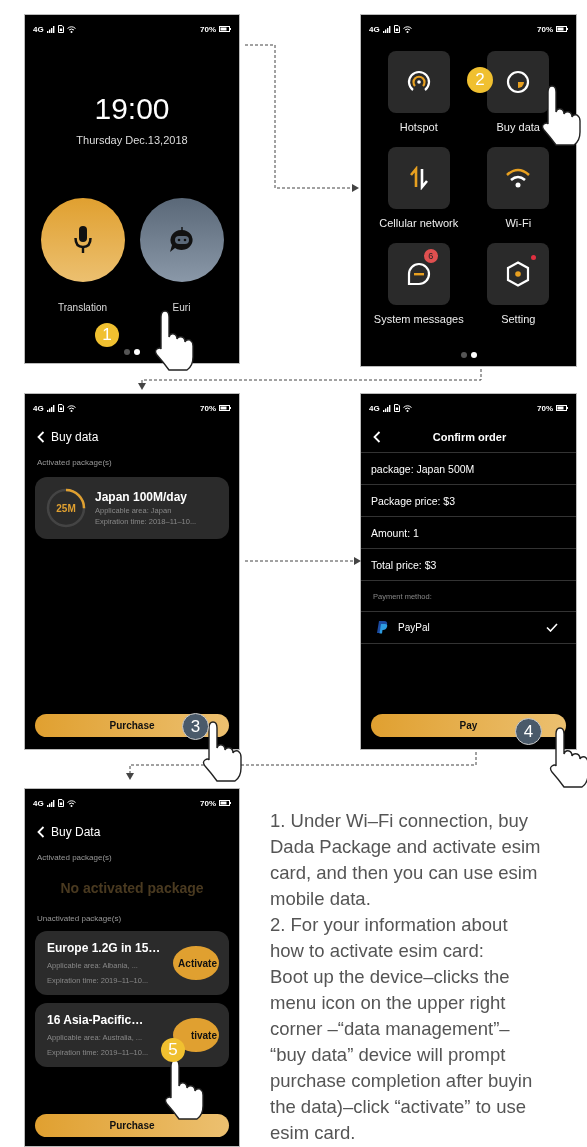  What do you see at coordinates (518, 223) in the screenshot?
I see `tile-label: Wi-Fi` at bounding box center [518, 223].